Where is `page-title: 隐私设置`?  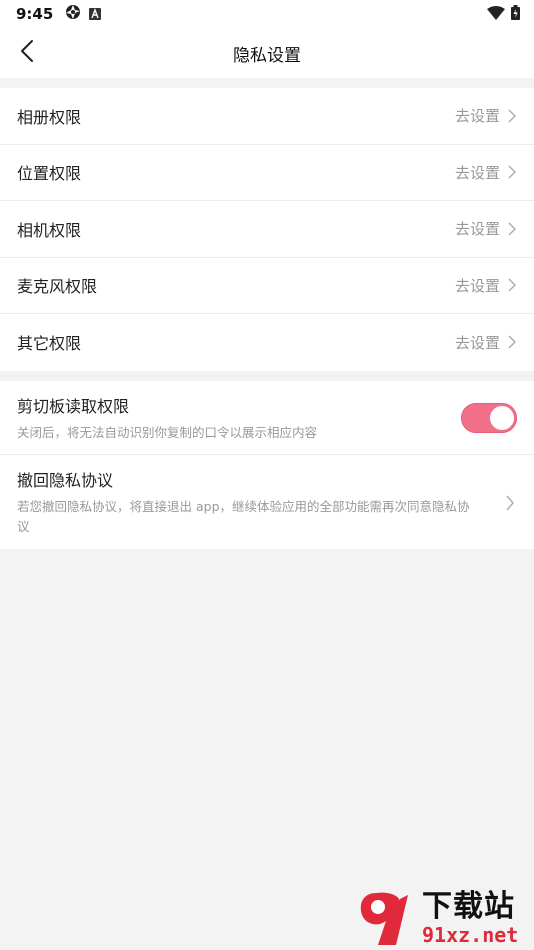 page-title: 隐私设置 is located at coordinates (267, 55).